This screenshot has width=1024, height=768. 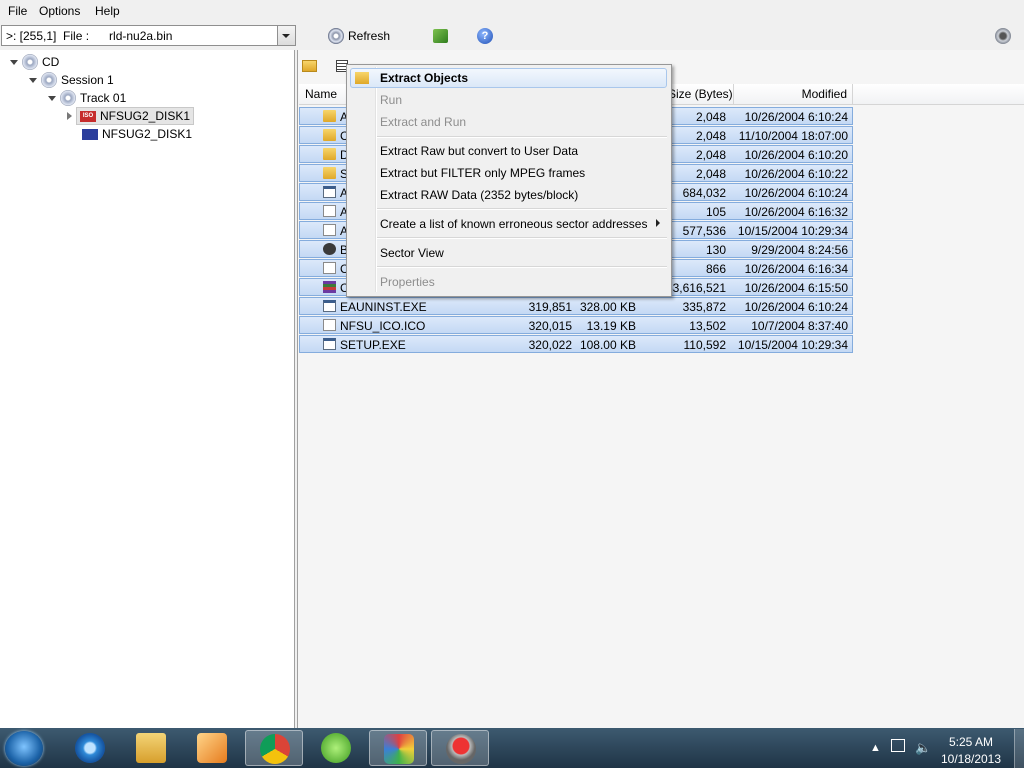 I want to click on eject-button, so click(x=1003, y=36).